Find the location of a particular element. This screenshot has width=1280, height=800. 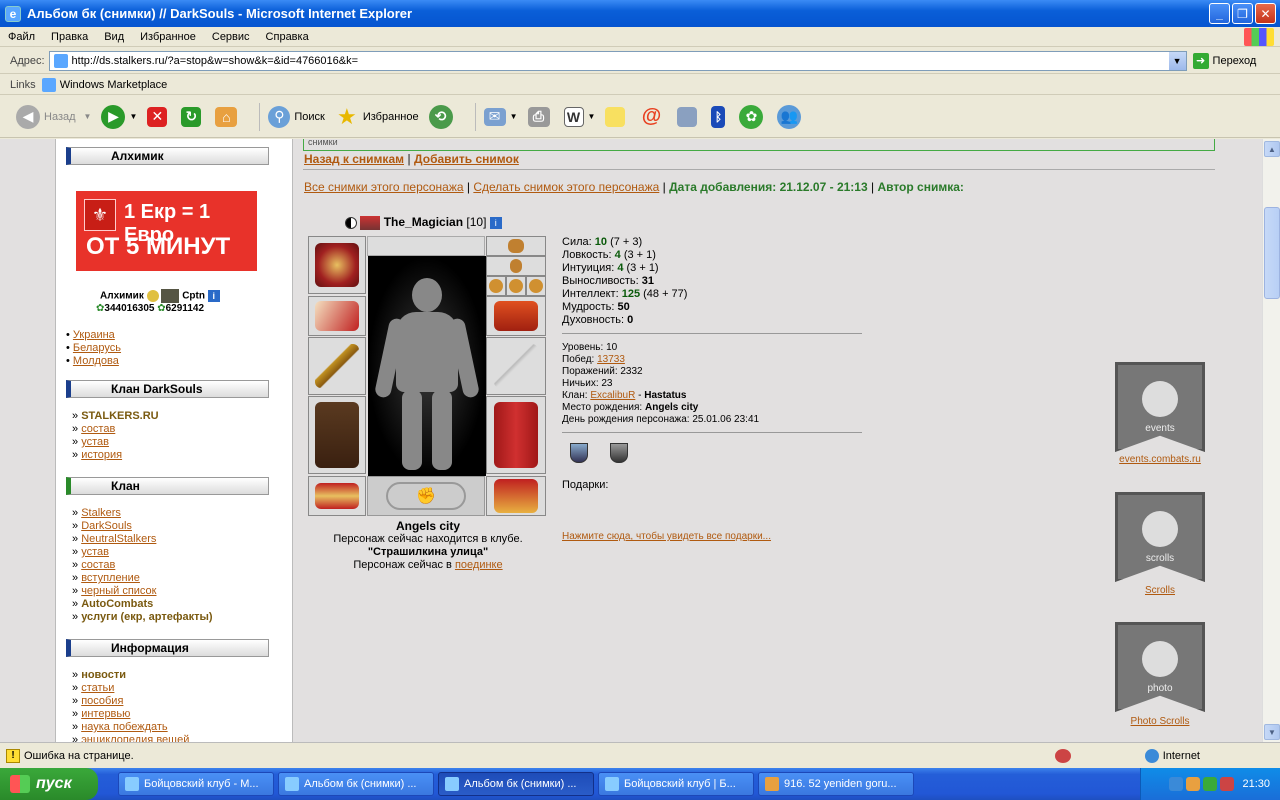

link-neutralstalkers: NeutralStalkers is located at coordinates (118, 539).